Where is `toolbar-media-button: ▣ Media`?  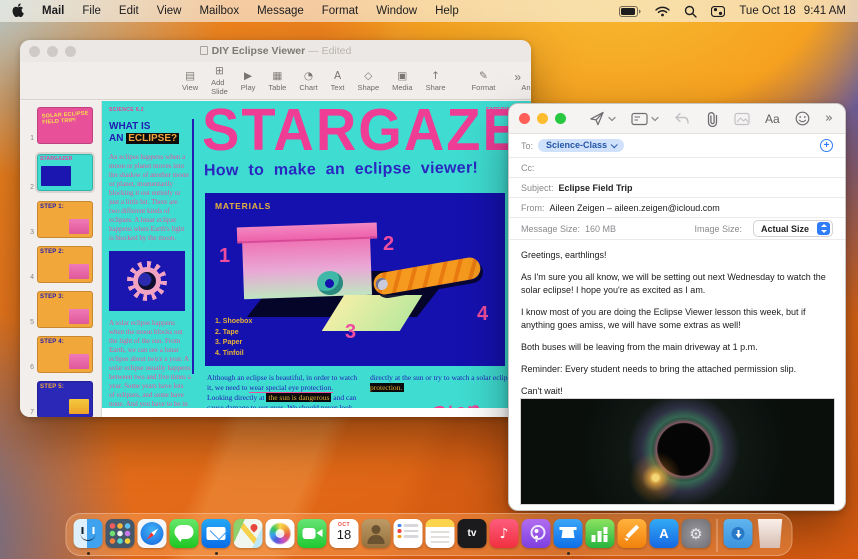
toolbar-media-button: ▣ Media is located at coordinates (402, 81).